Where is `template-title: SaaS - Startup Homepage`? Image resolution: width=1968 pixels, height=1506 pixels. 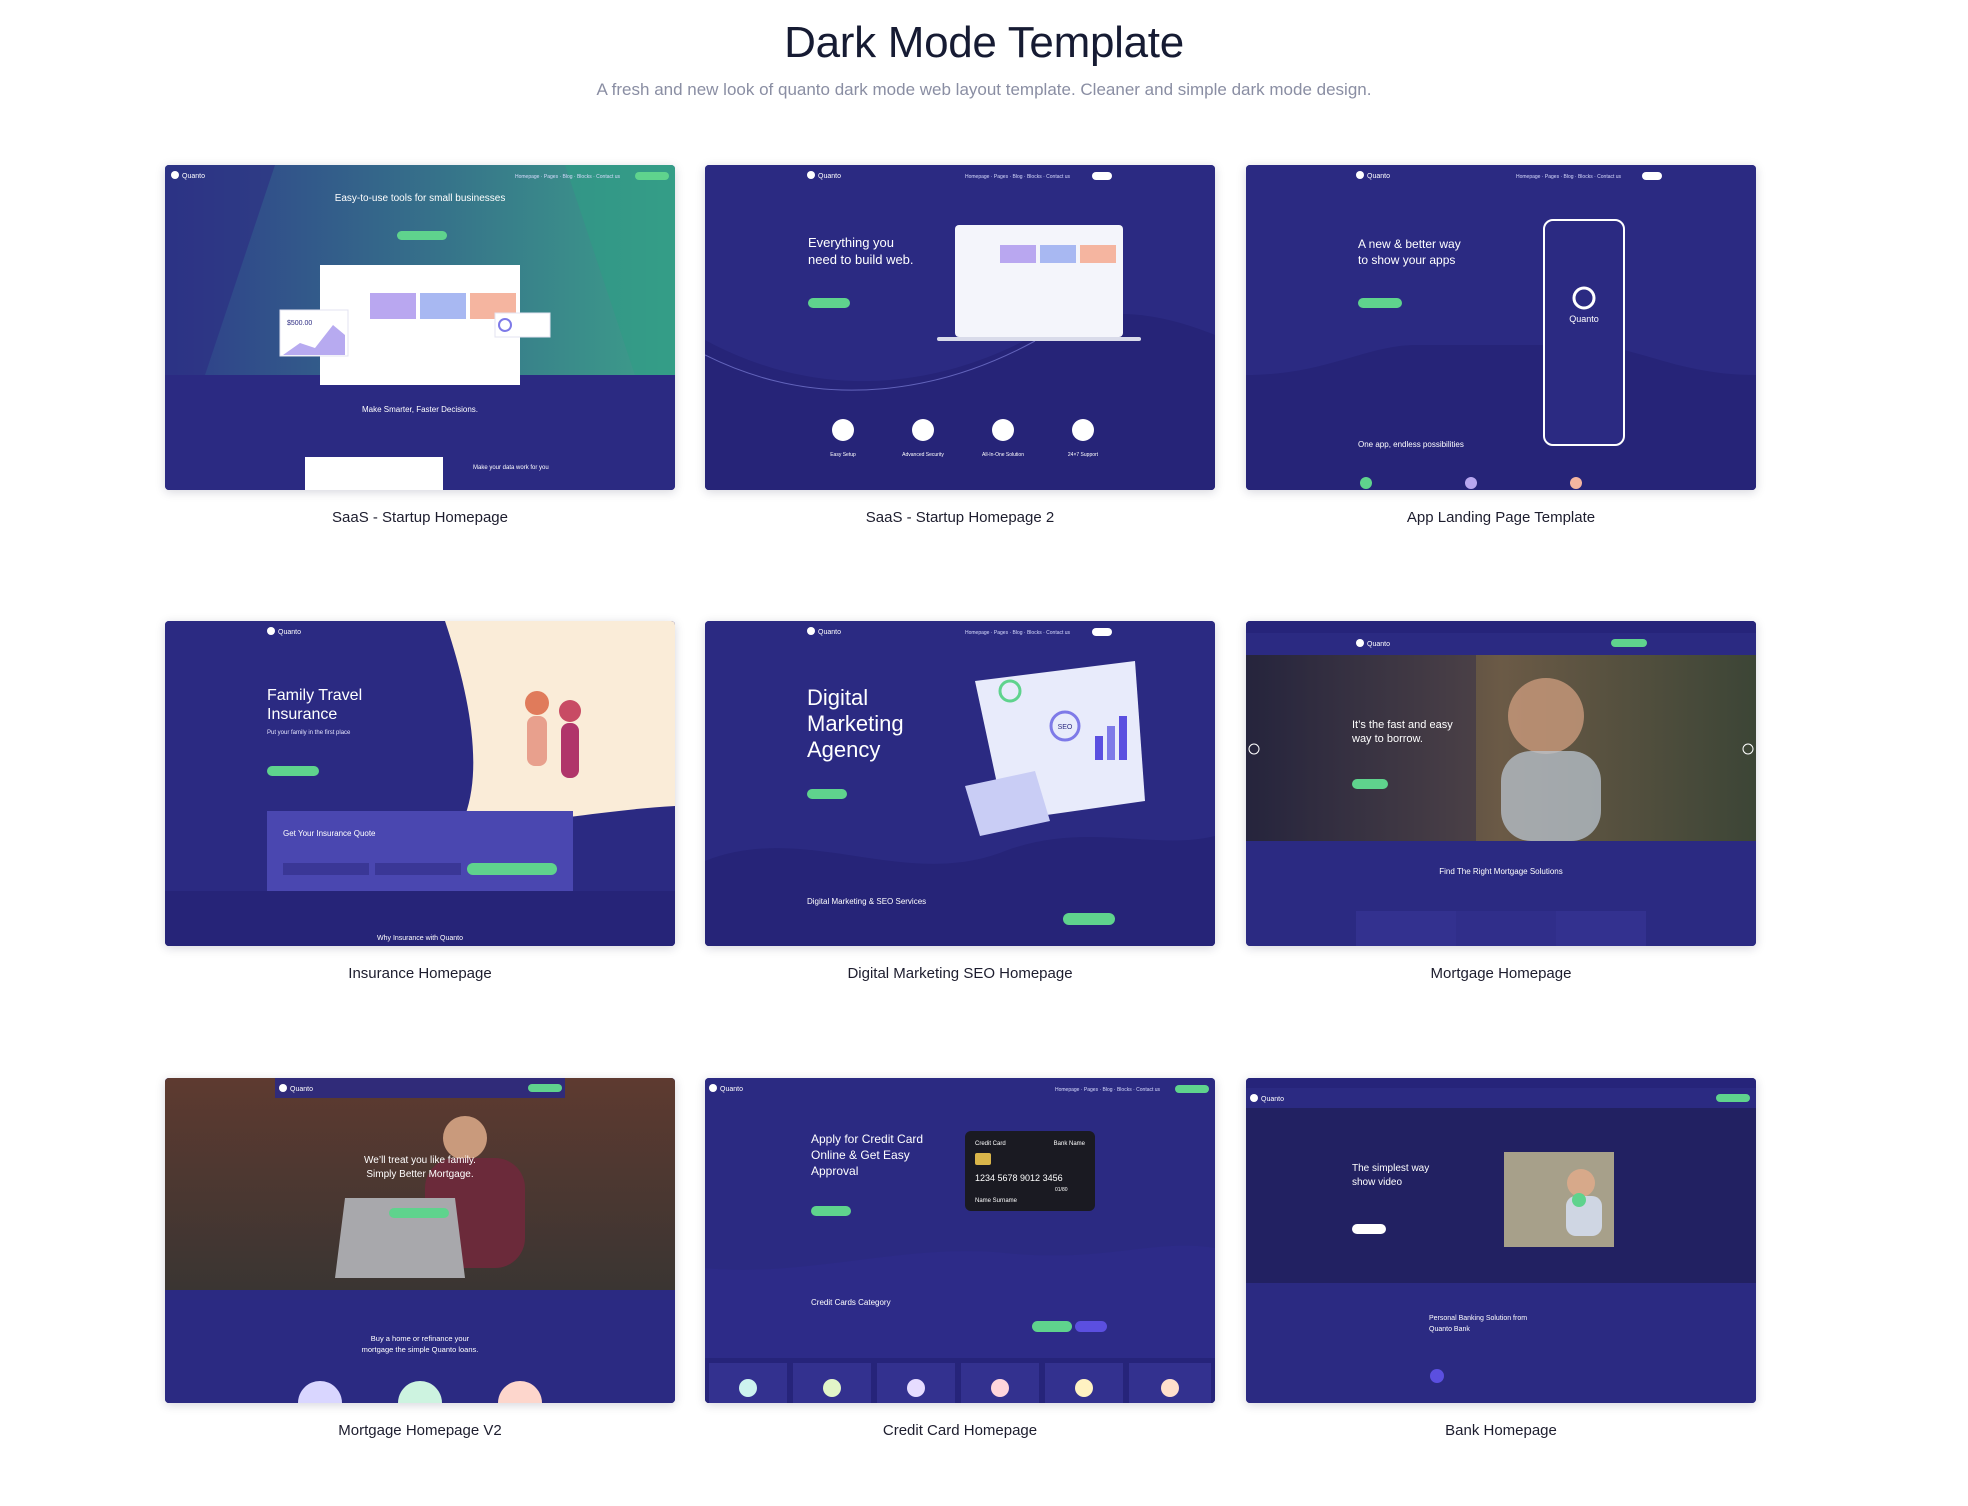
template-title: SaaS - Startup Homepage is located at coordinates (420, 517).